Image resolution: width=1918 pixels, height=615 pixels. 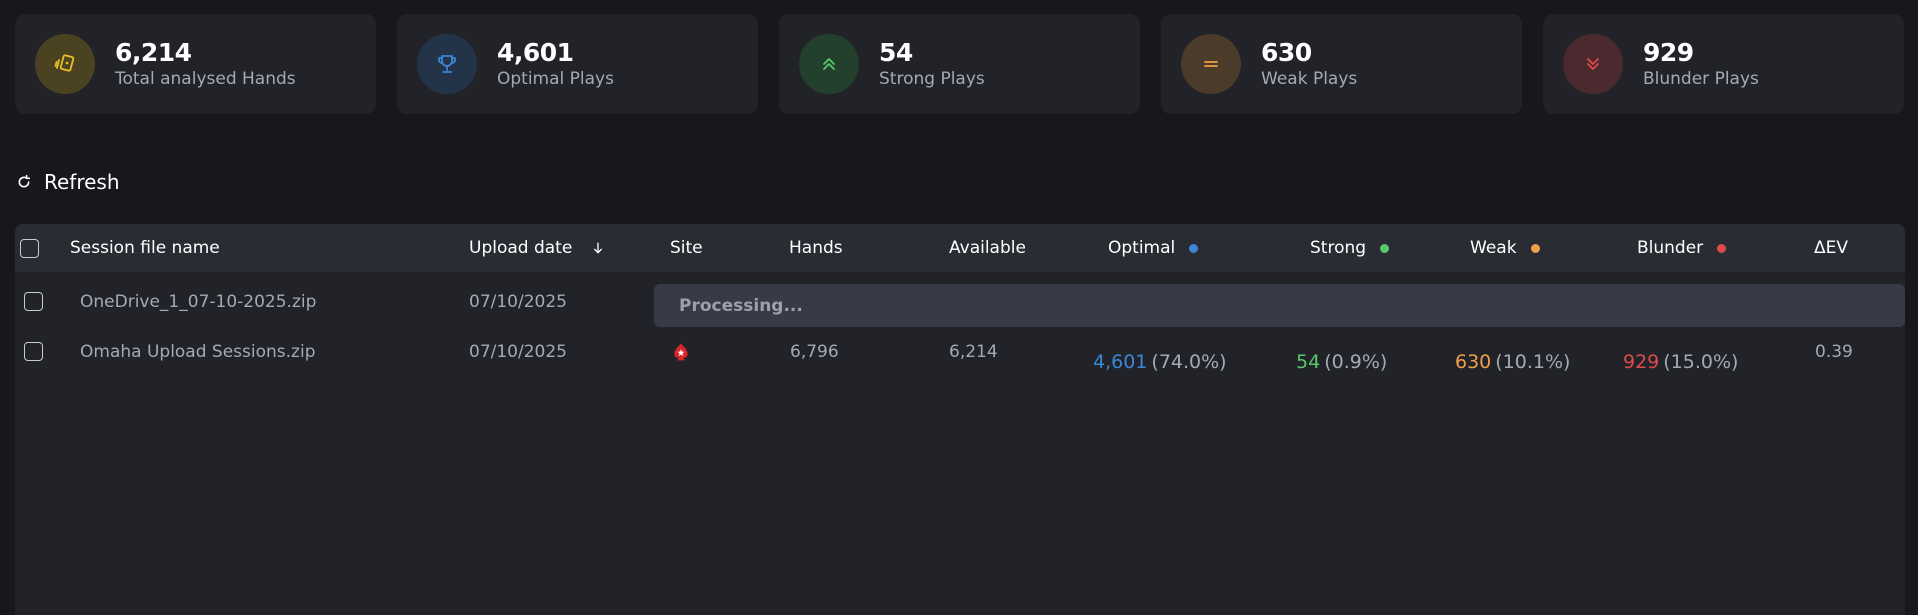 I want to click on session-file-name: Omaha Upload Sessions.zip, so click(x=198, y=352).